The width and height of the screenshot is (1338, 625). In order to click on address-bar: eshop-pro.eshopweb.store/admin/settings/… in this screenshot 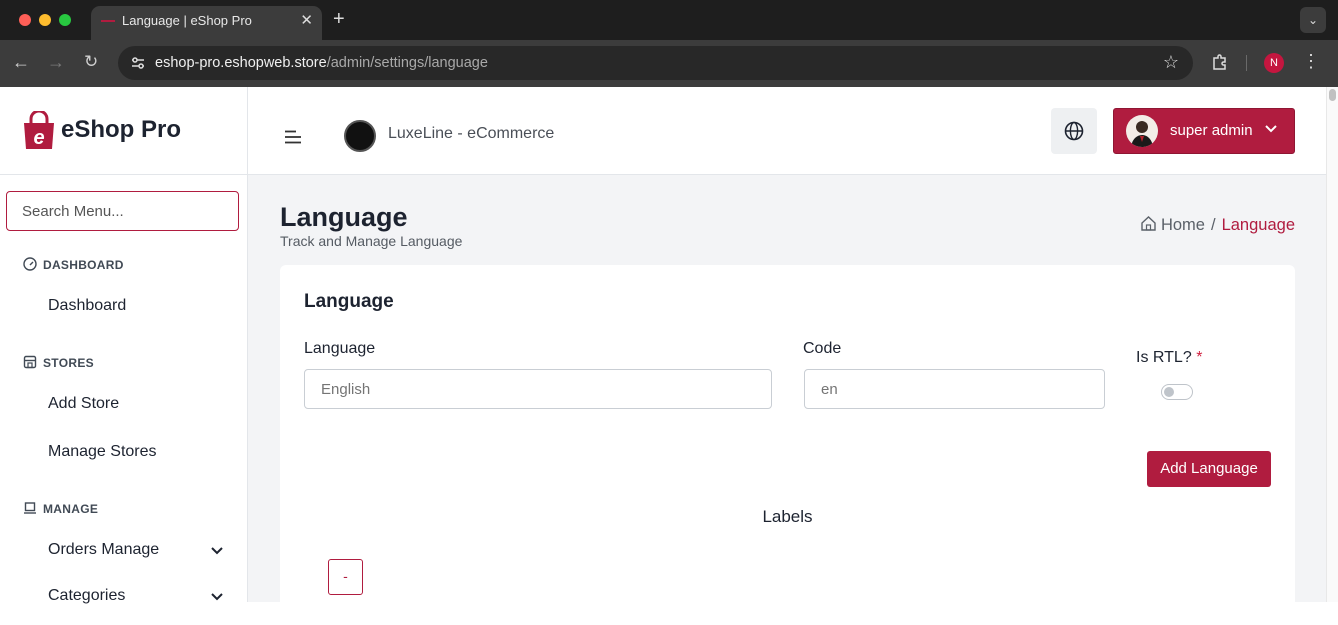, I will do `click(655, 63)`.